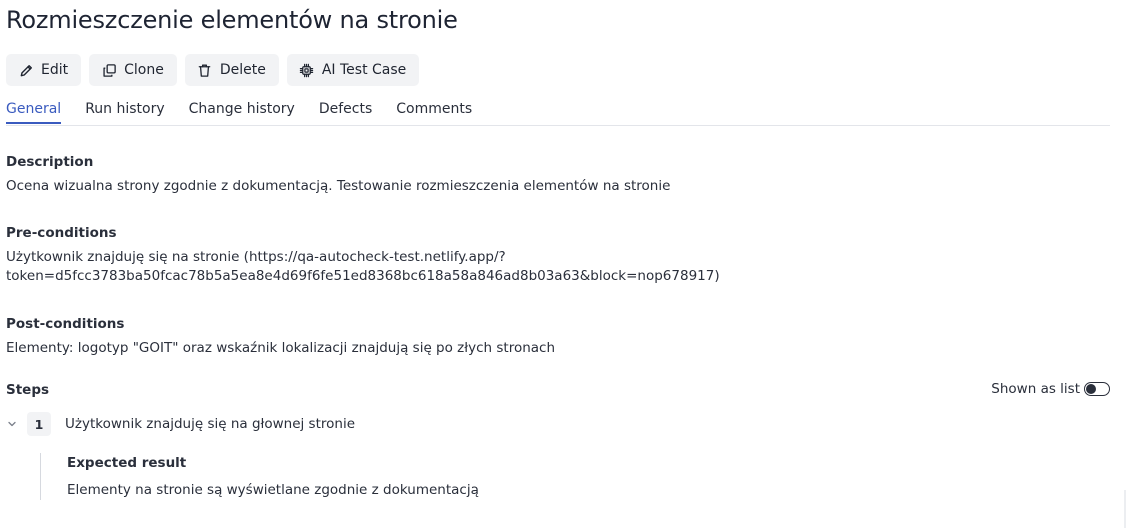 The height and width of the screenshot is (528, 1126). I want to click on chevron-down-icon, so click(12, 424).